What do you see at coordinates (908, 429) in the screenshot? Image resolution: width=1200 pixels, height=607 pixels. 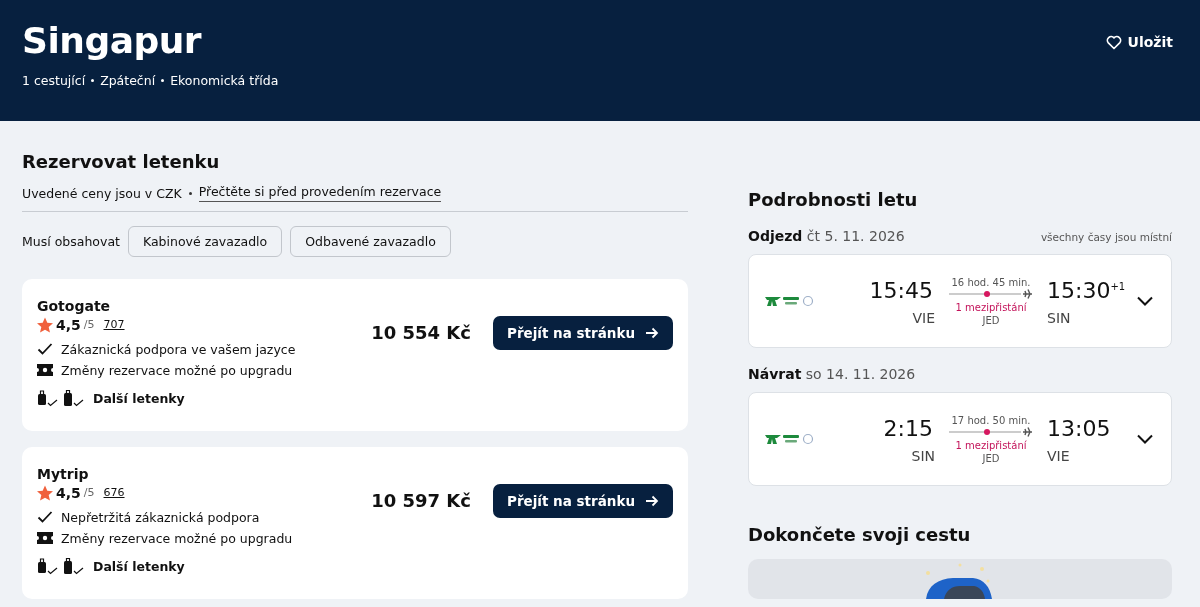 I see `departure-time: 2:15` at bounding box center [908, 429].